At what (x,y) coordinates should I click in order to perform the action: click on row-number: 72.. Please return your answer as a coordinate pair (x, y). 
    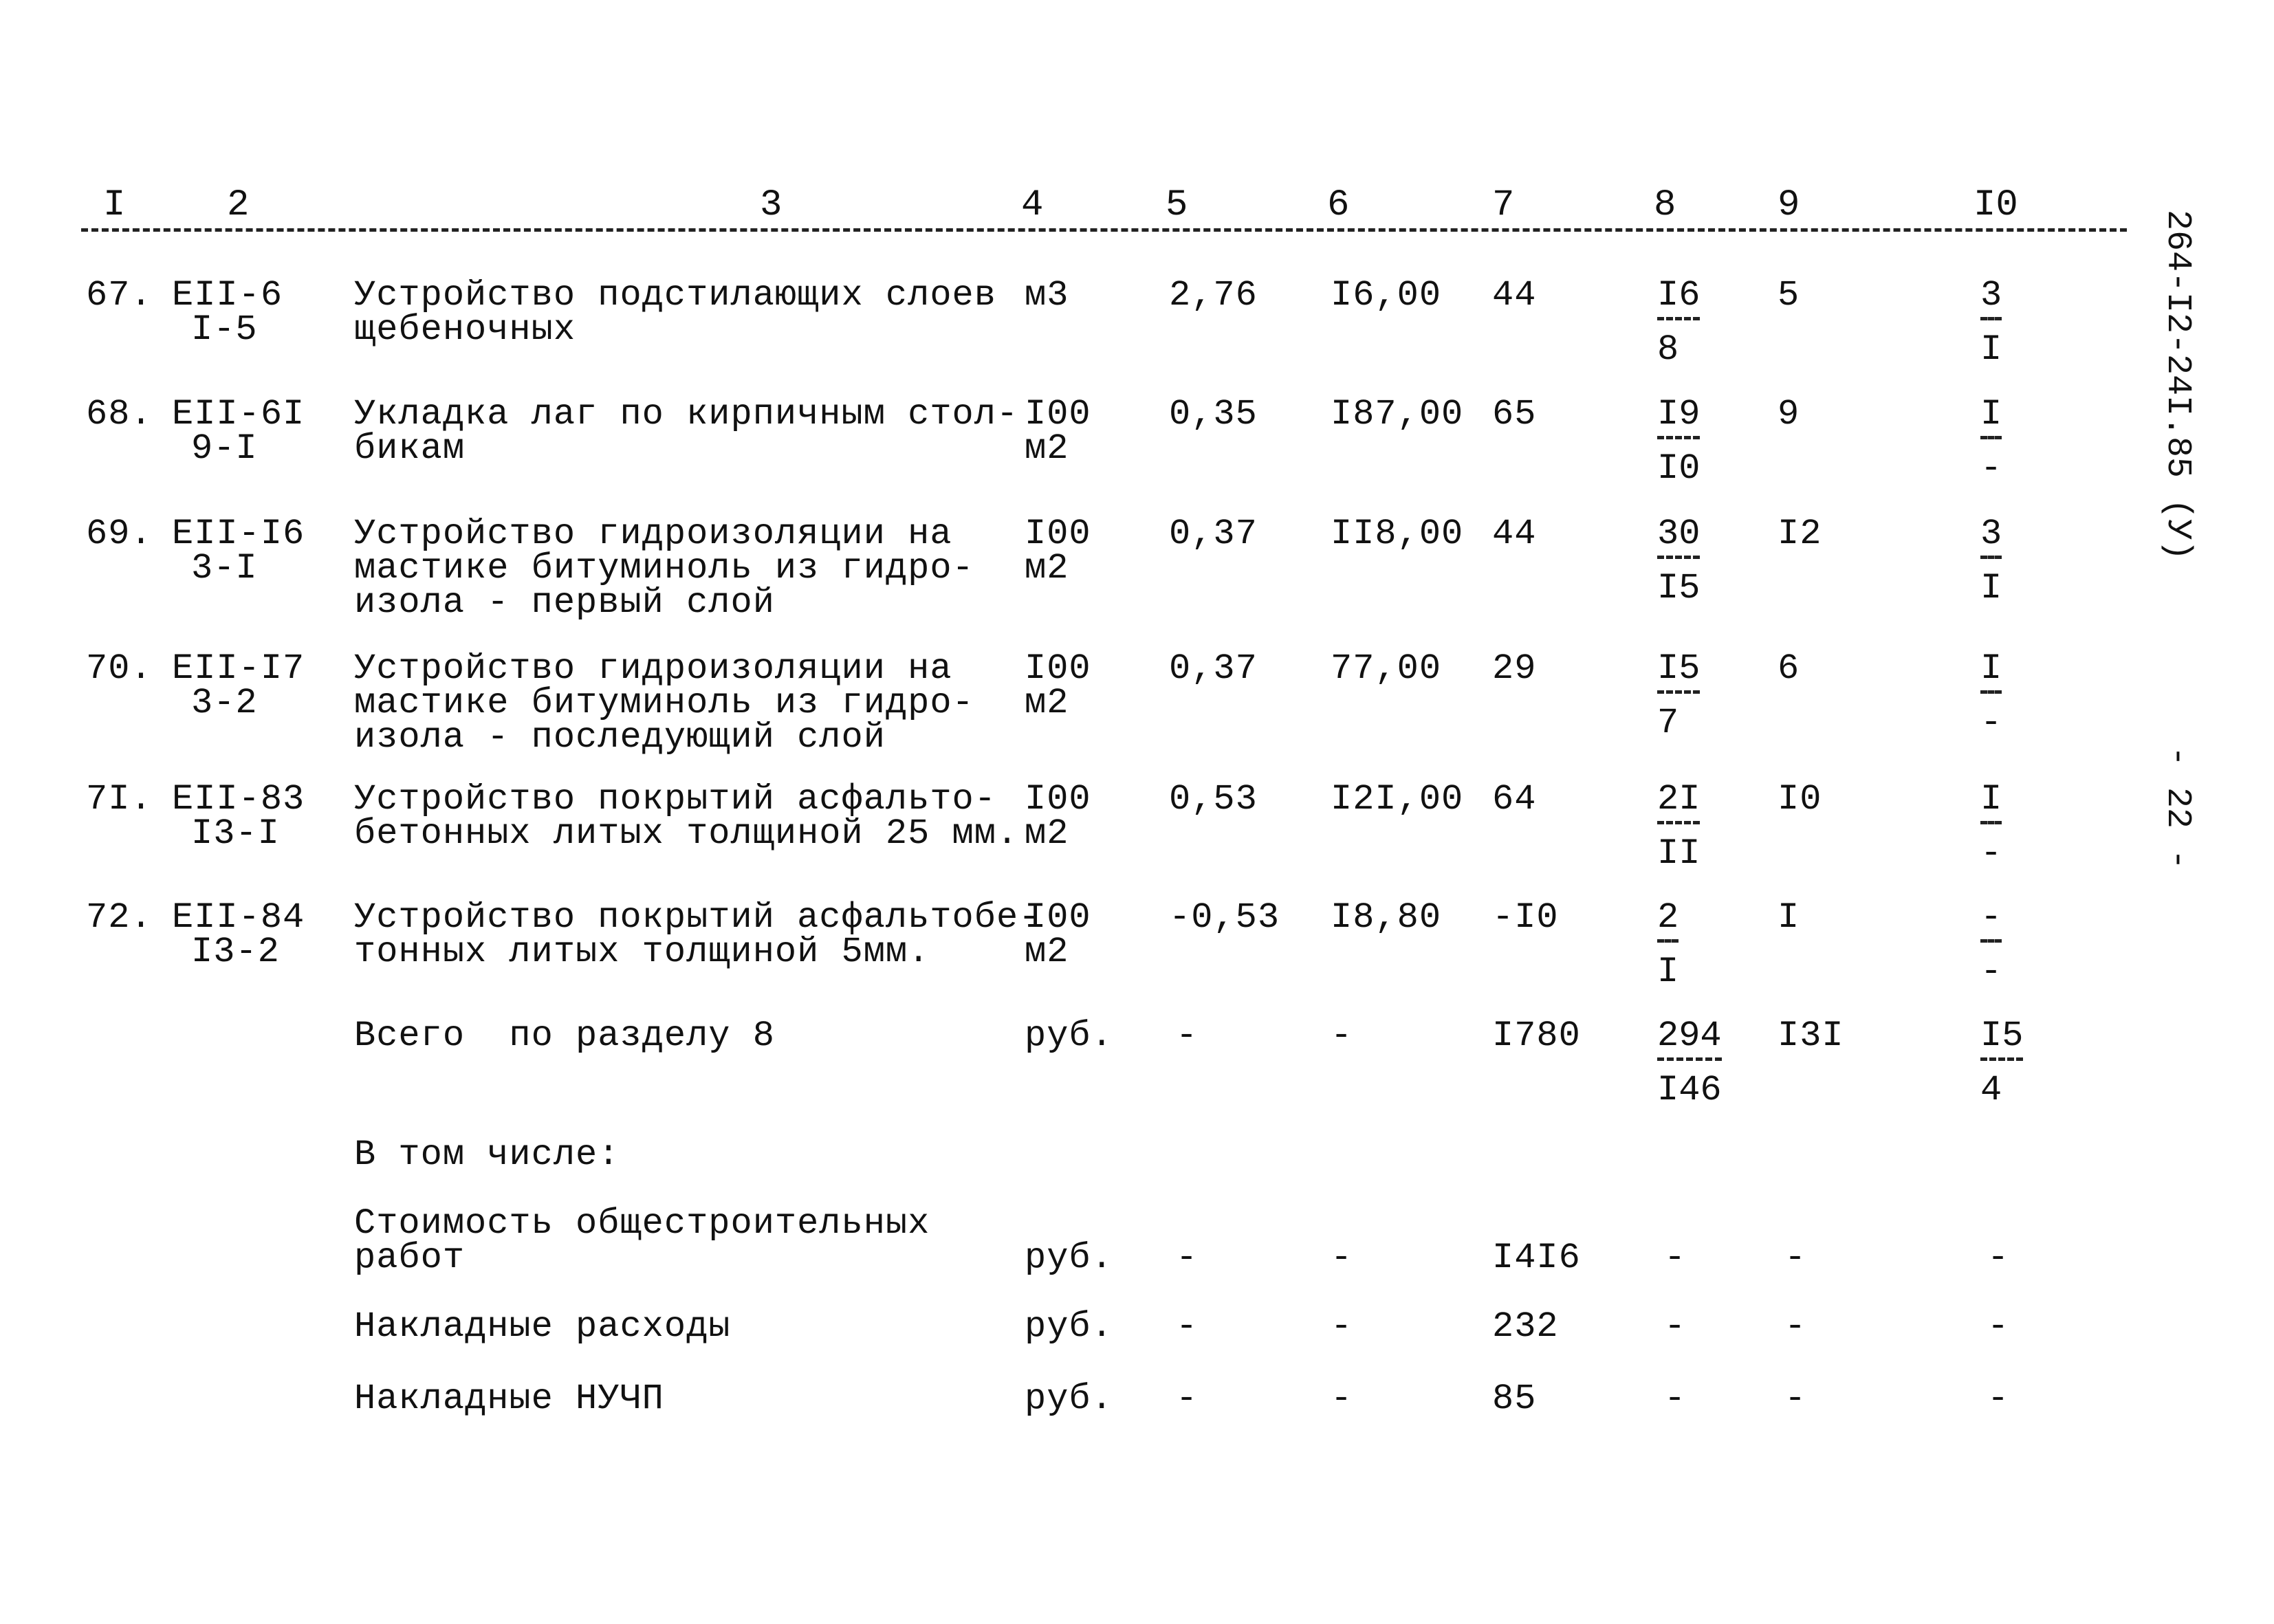
    Looking at the image, I should click on (119, 917).